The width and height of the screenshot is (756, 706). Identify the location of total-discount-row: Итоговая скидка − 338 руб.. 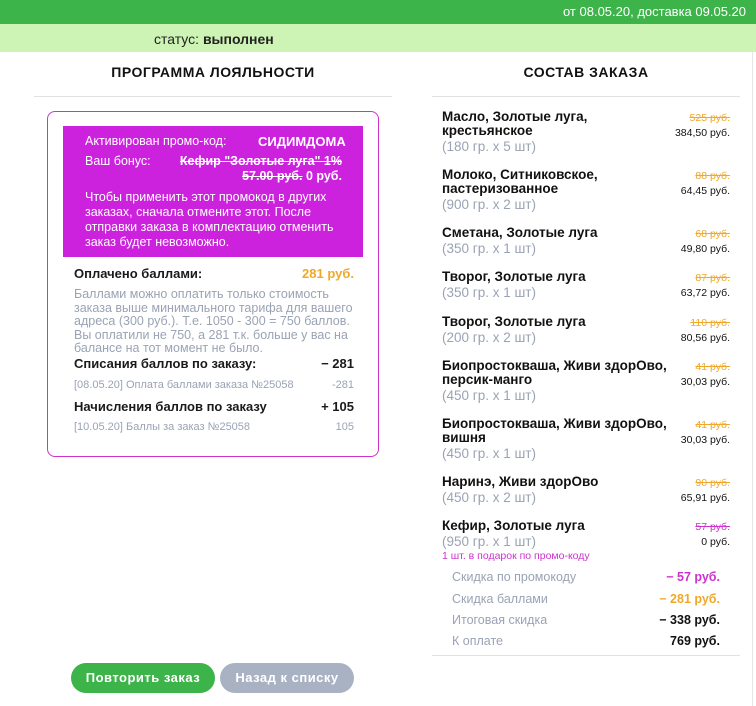
(586, 620).